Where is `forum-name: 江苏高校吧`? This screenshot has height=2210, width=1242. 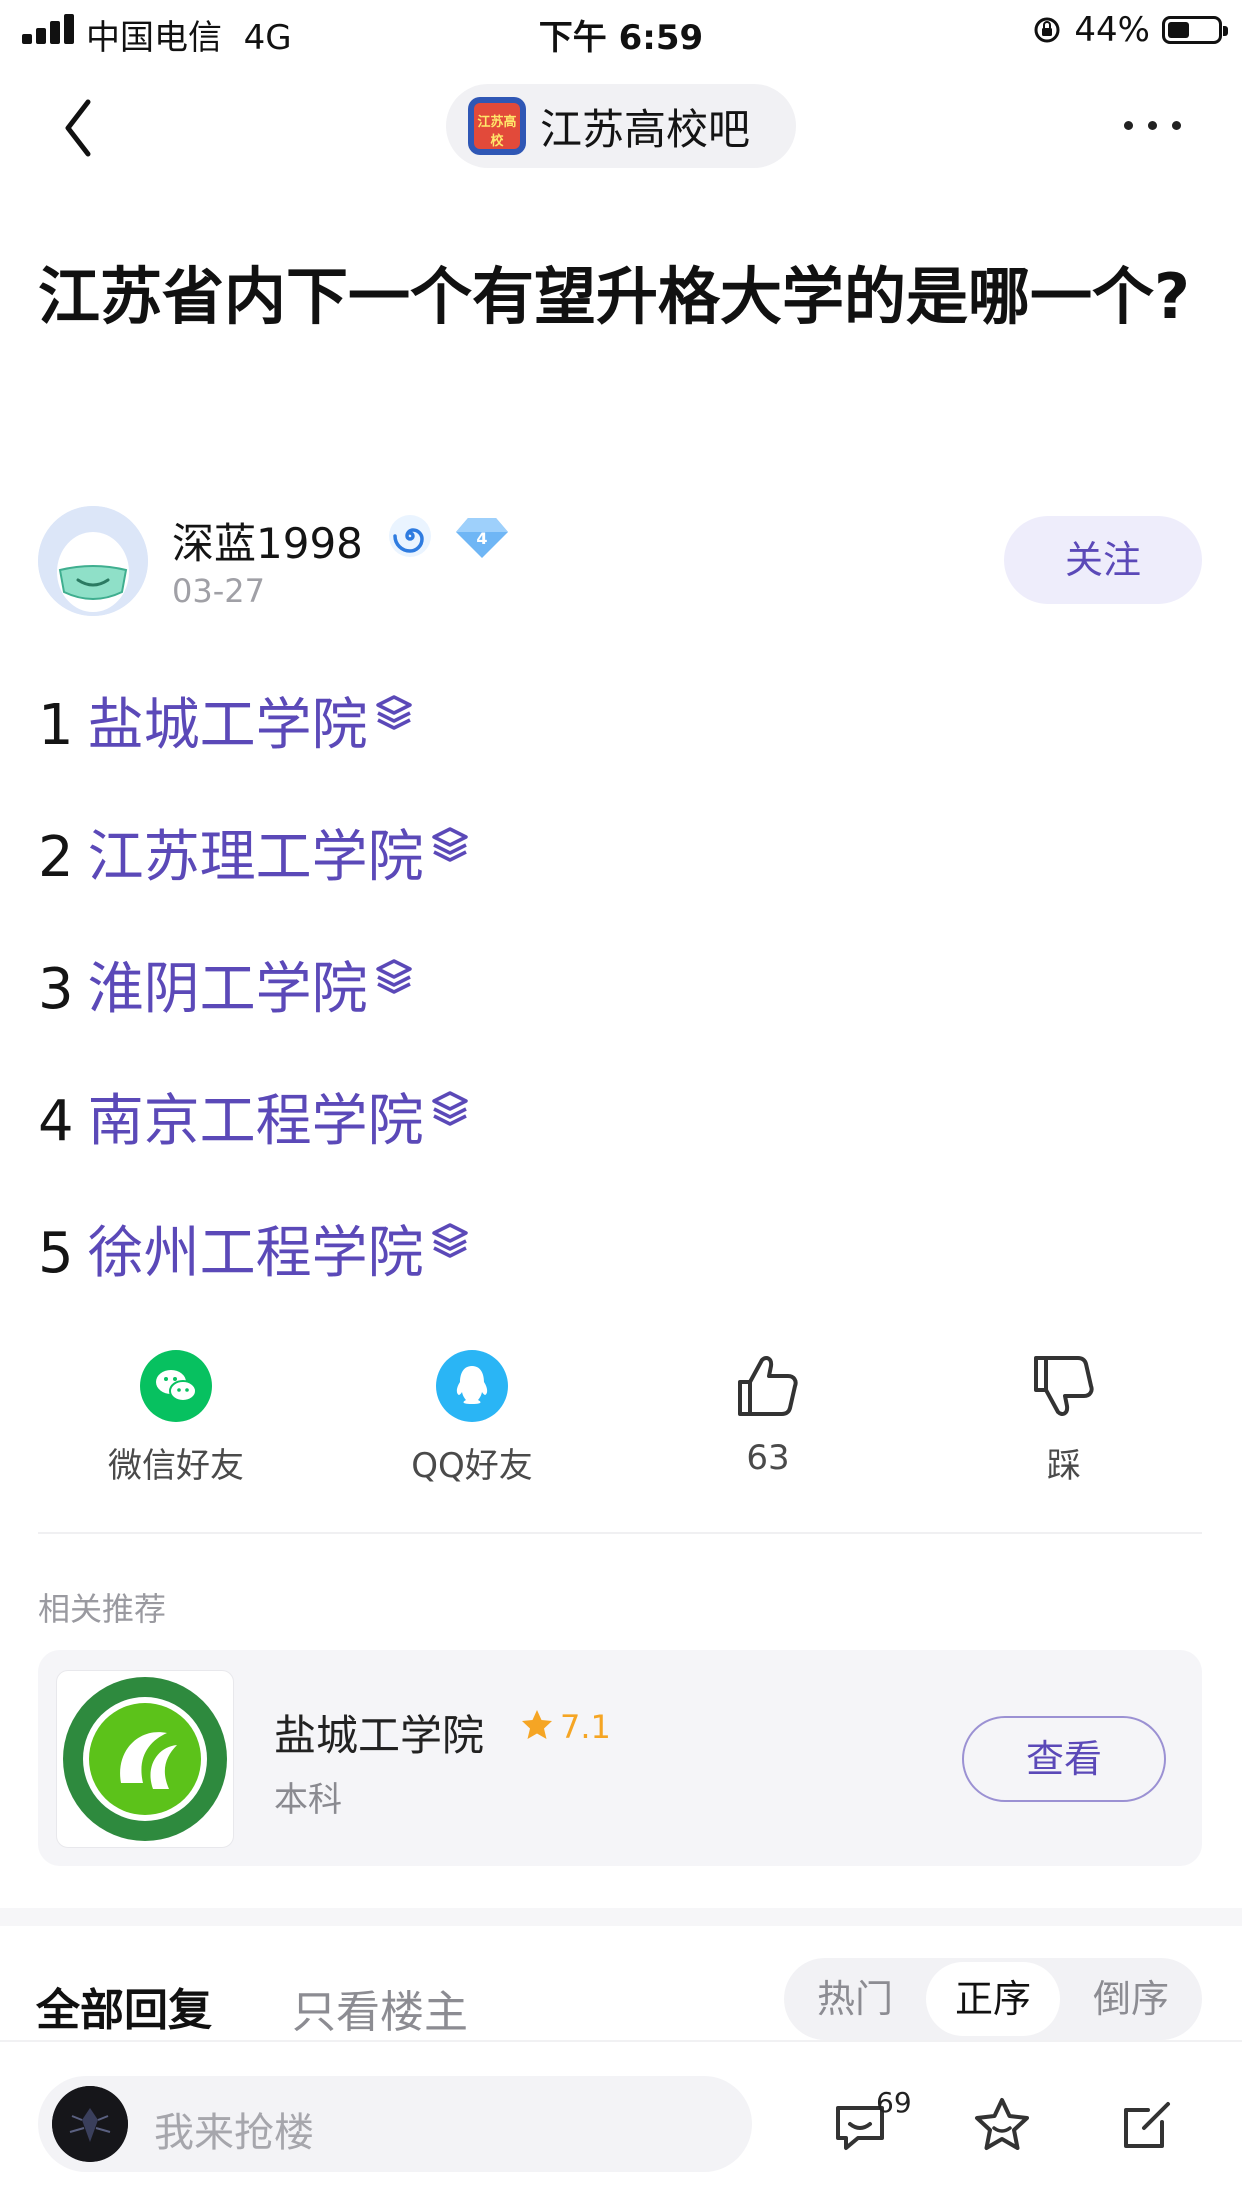
forum-name: 江苏高校吧 is located at coordinates (645, 129).